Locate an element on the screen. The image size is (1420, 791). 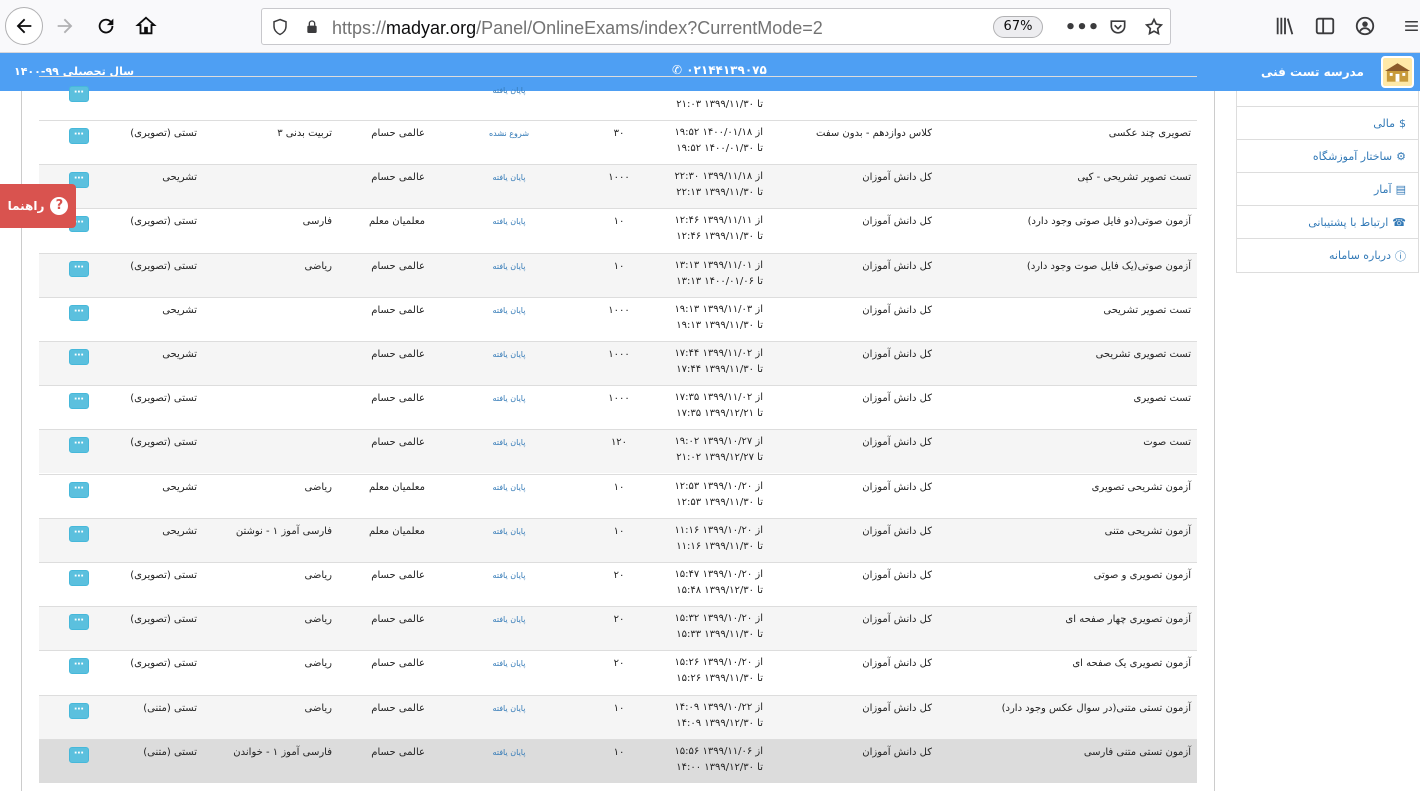
end-date: تا ۱۳۹۹/۱۱/۳۰ ۱۲:۵۳ is located at coordinates (719, 502).